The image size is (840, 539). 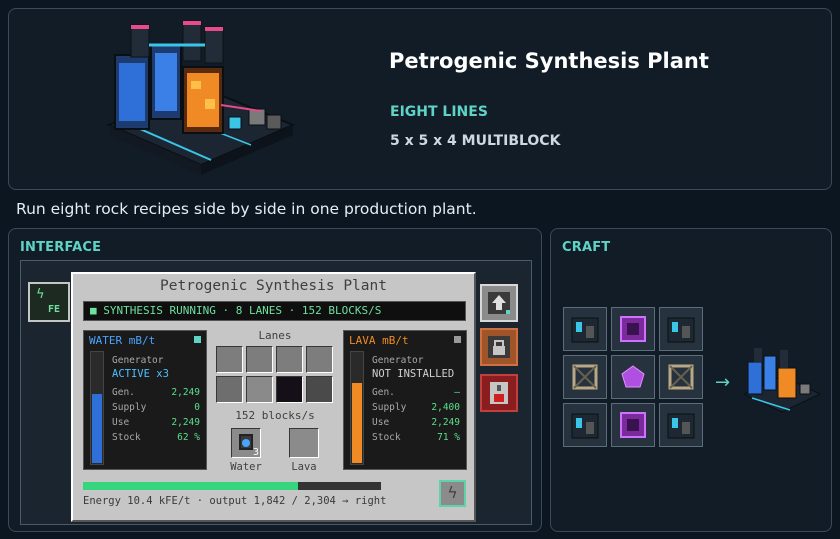 I want to click on lava-row-label: Stock, so click(x=386, y=437).